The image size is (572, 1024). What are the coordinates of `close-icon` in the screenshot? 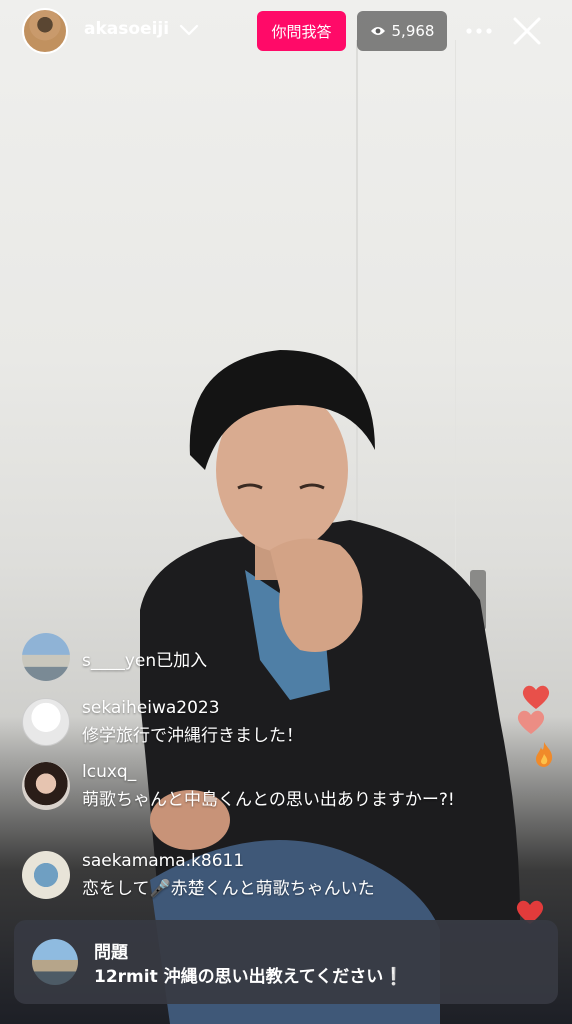 It's located at (527, 31).